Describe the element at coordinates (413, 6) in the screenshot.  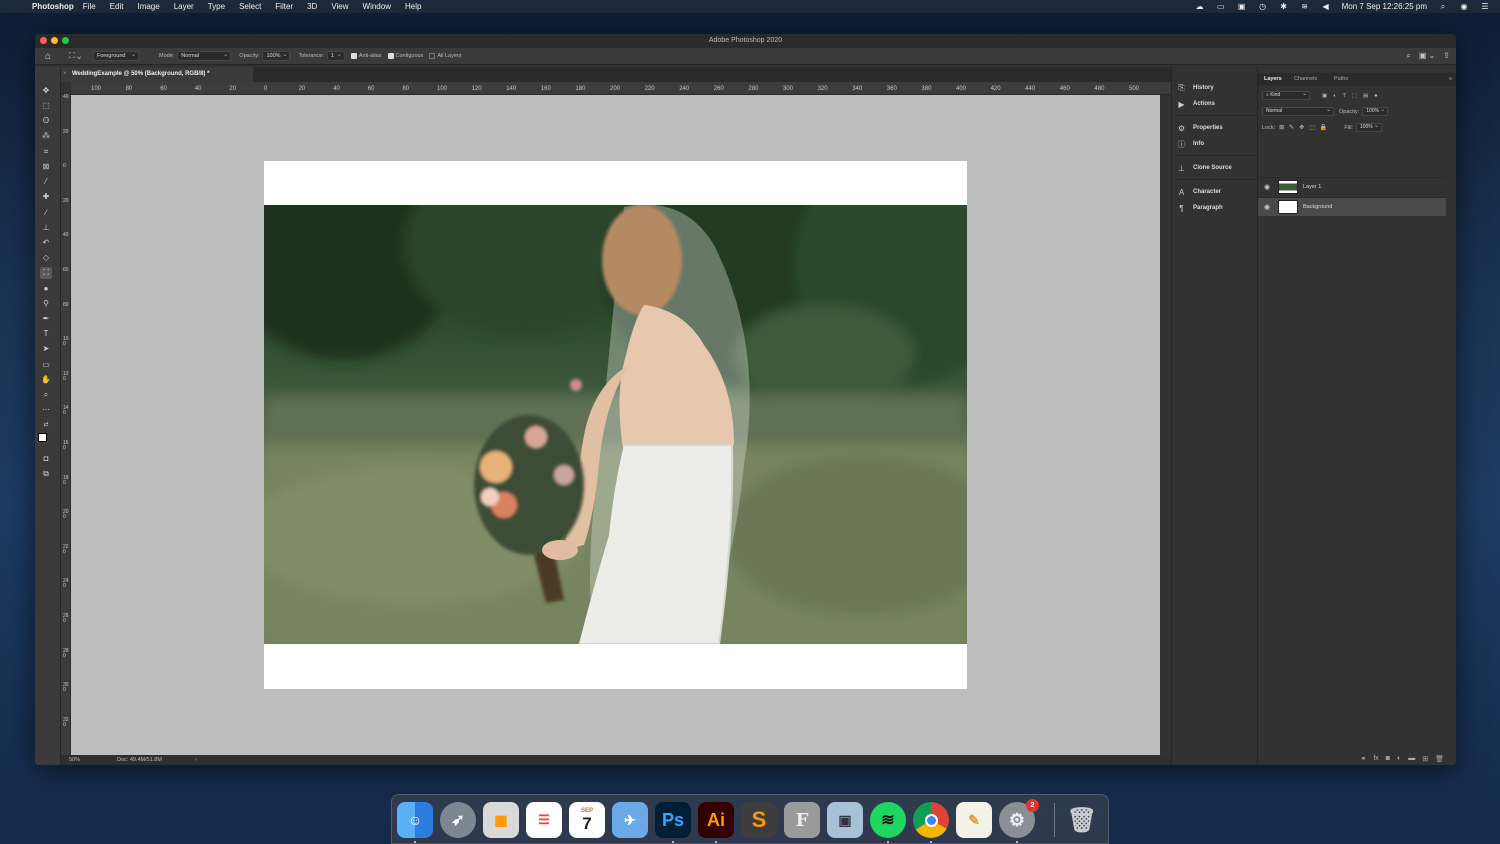
I see `menu-help: Help` at that location.